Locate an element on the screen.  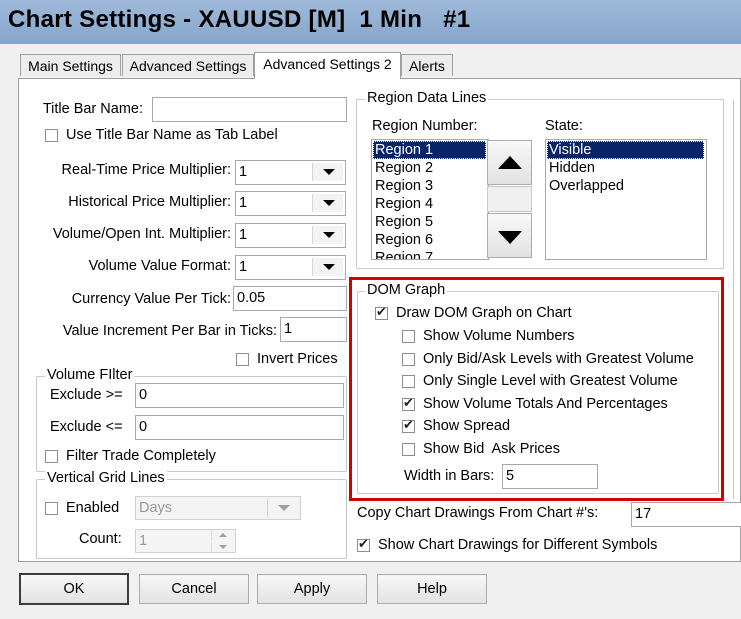
title-bar-name-label: Title Bar Name: is located at coordinates (92, 109).